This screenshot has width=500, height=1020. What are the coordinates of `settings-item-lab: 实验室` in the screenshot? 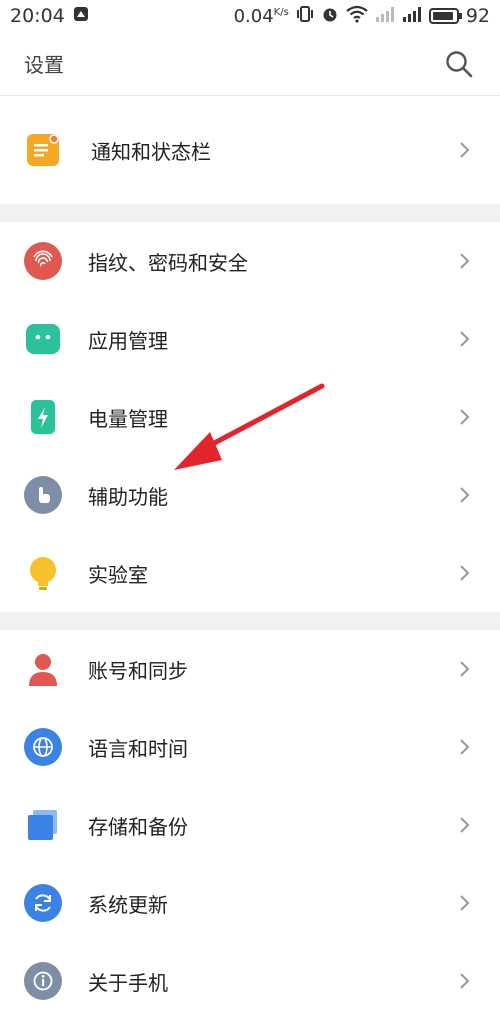 It's located at (250, 573).